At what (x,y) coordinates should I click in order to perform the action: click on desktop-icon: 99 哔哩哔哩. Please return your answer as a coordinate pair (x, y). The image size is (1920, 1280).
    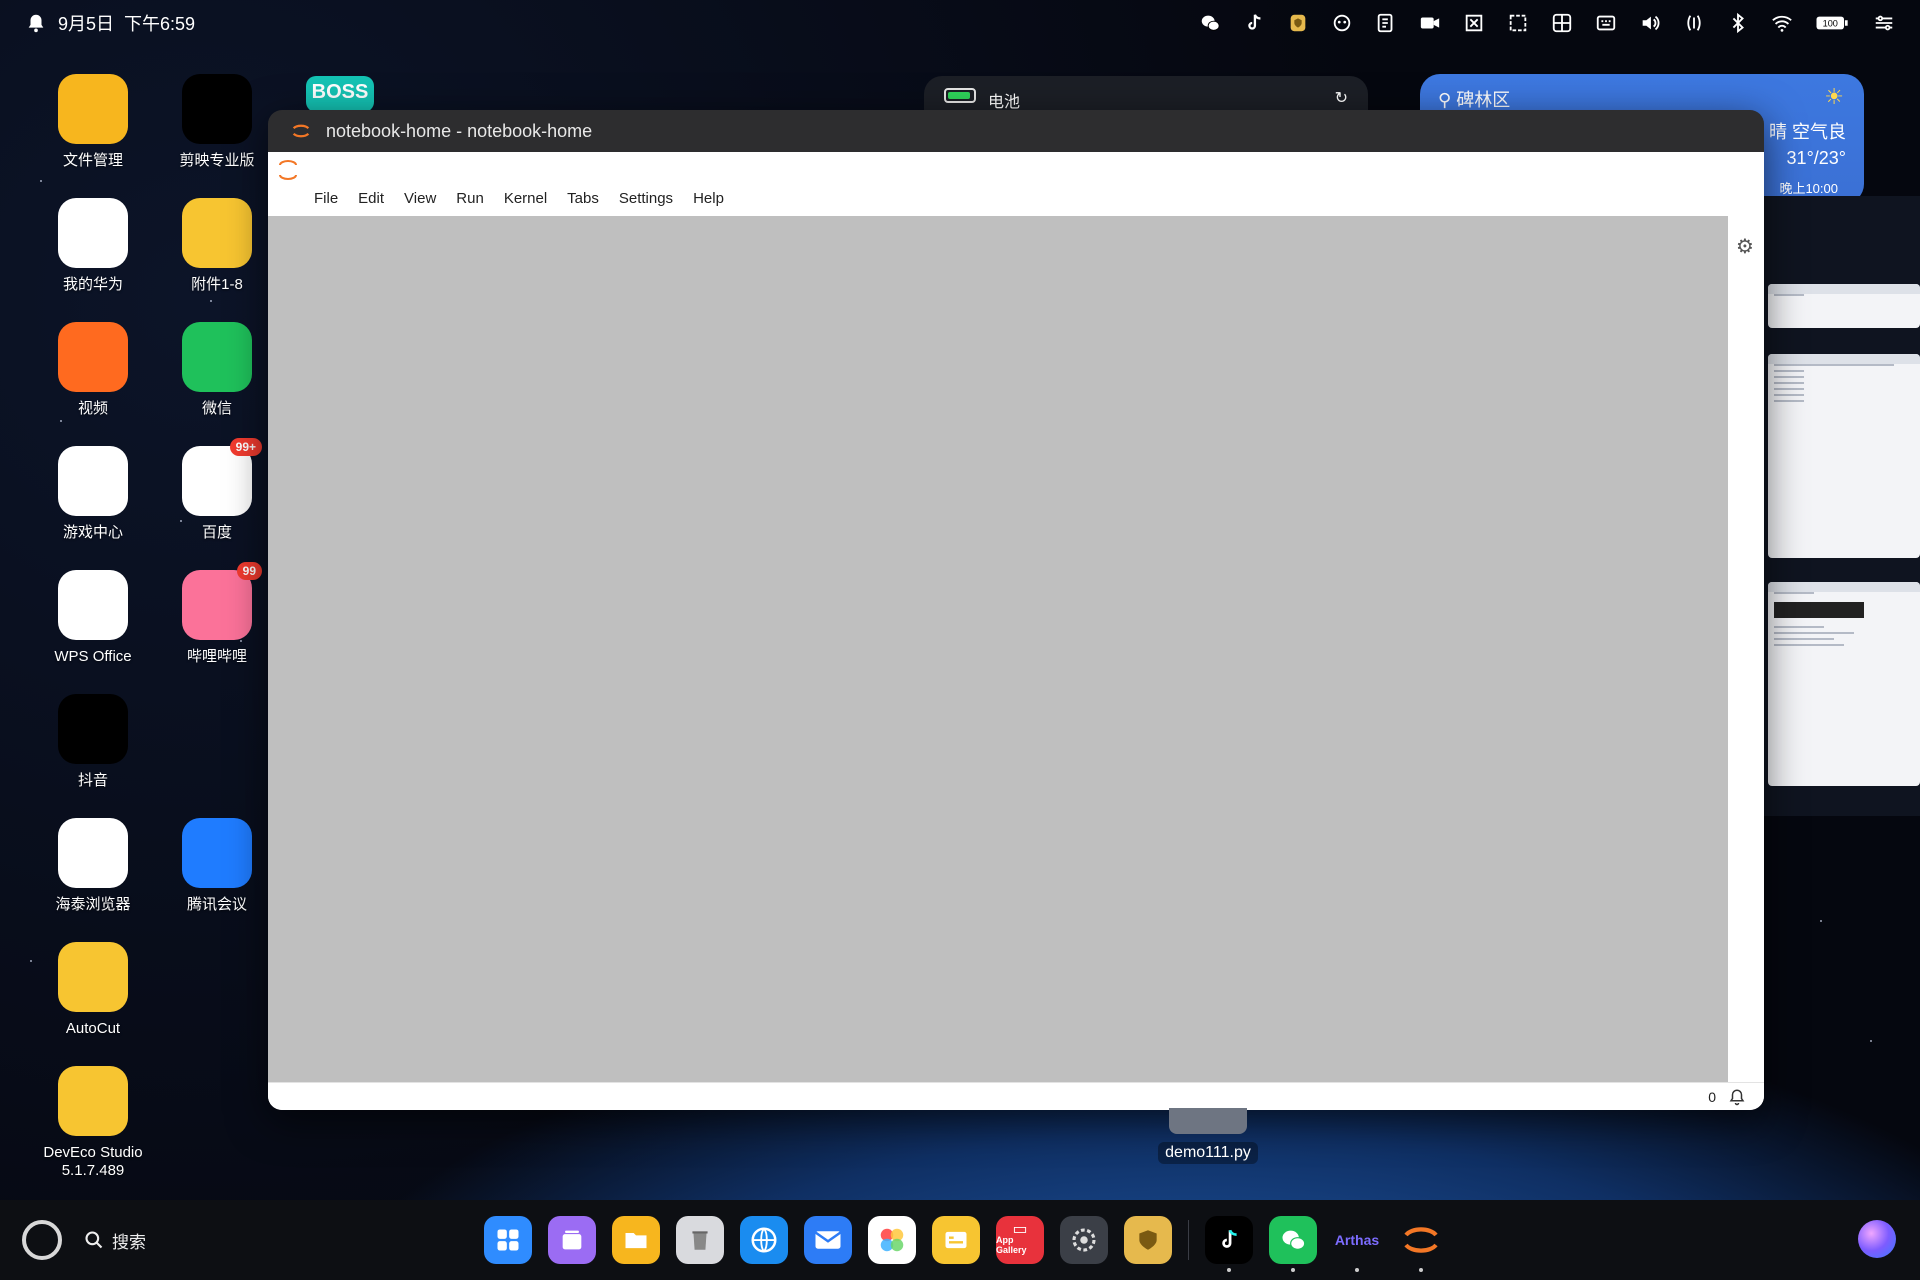
    Looking at the image, I should click on (217, 614).